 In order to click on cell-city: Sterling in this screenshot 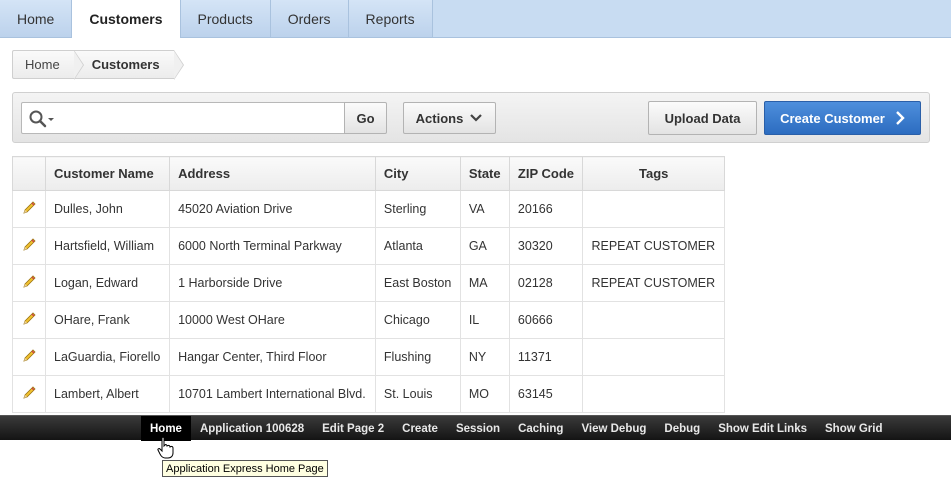, I will do `click(417, 209)`.